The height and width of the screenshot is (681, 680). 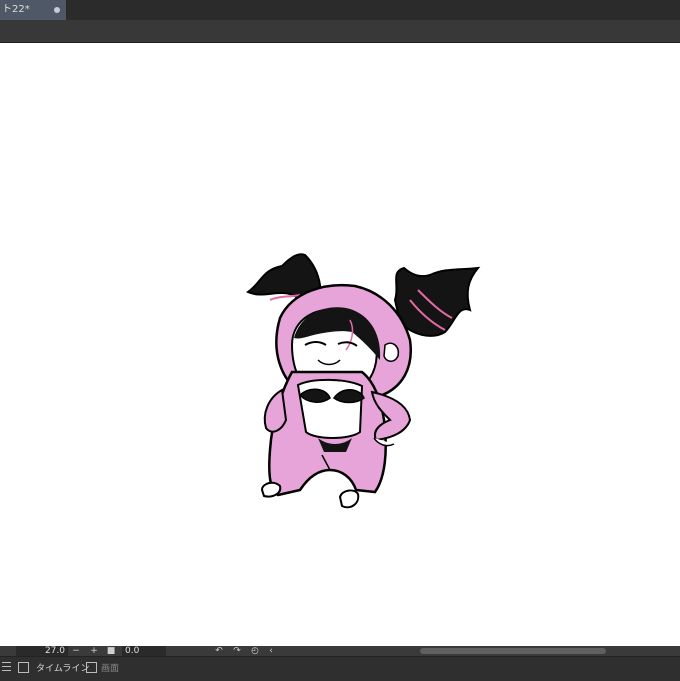 What do you see at coordinates (76, 651) in the screenshot?
I see `minus-button: −` at bounding box center [76, 651].